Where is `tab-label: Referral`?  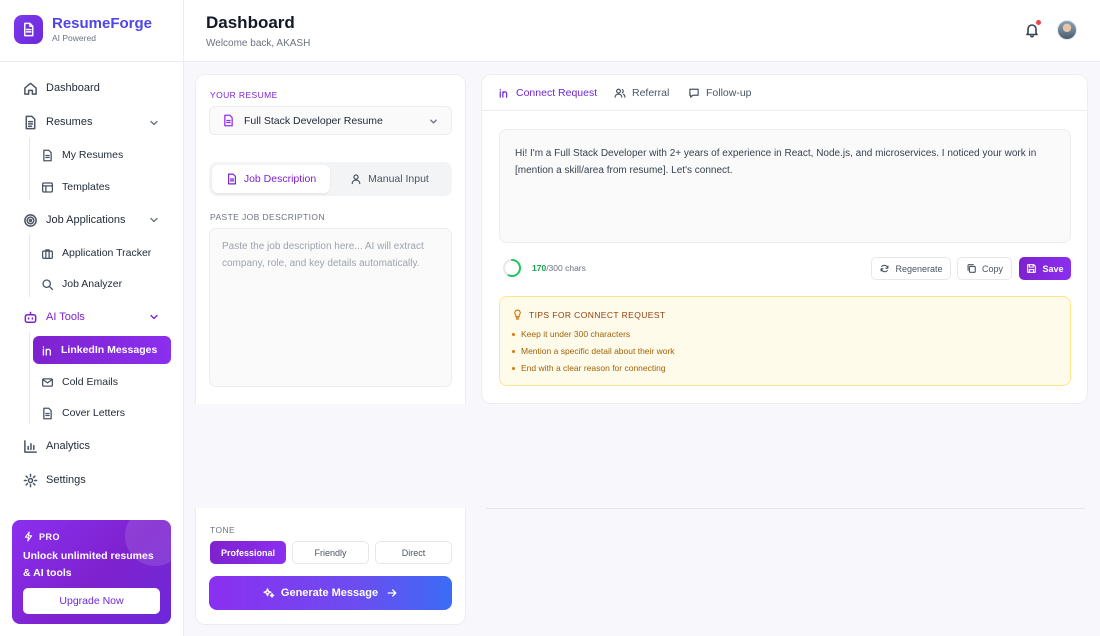 tab-label: Referral is located at coordinates (651, 93).